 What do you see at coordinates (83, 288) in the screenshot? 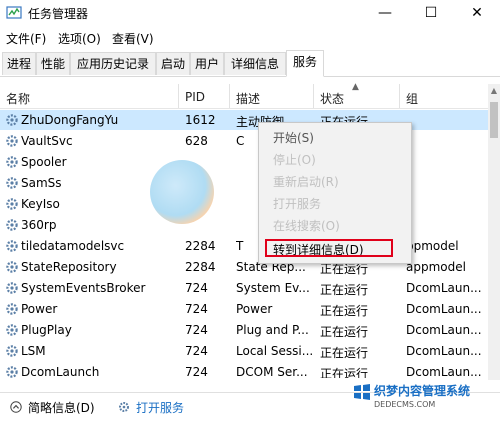
I see `service-name: SystemEventsBroker` at bounding box center [83, 288].